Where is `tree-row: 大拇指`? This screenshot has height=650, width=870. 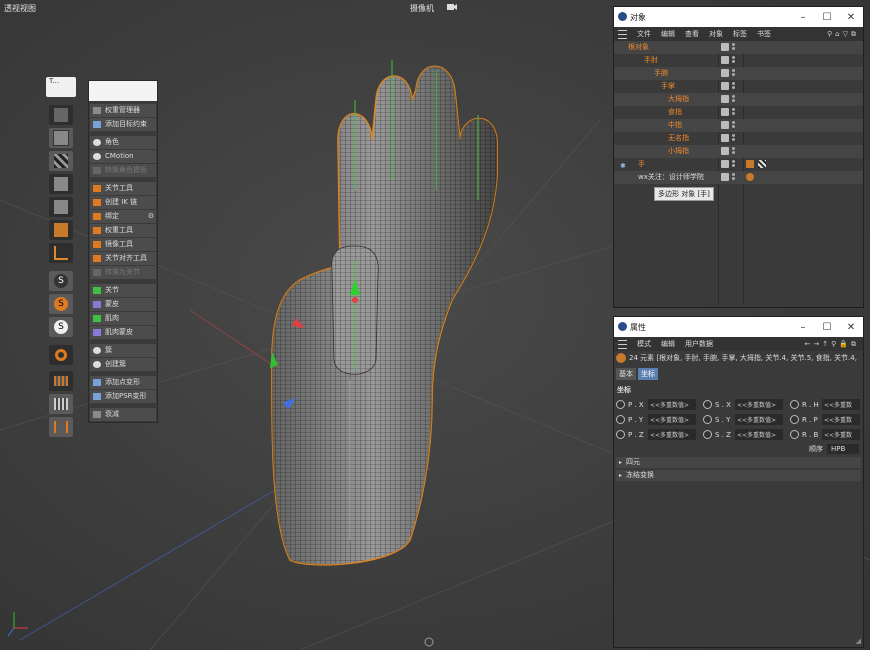 tree-row: 大拇指 is located at coordinates (738, 99).